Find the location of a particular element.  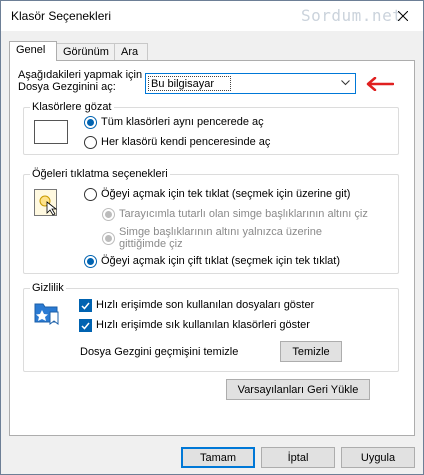

apply-button: Uygula is located at coordinates (378, 457).